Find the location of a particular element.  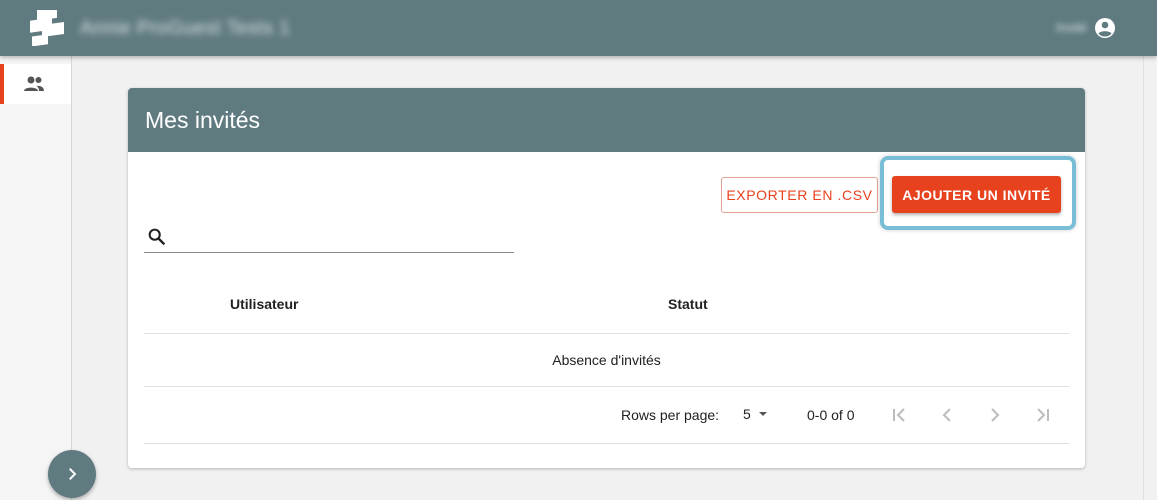

people-icon is located at coordinates (33, 83).